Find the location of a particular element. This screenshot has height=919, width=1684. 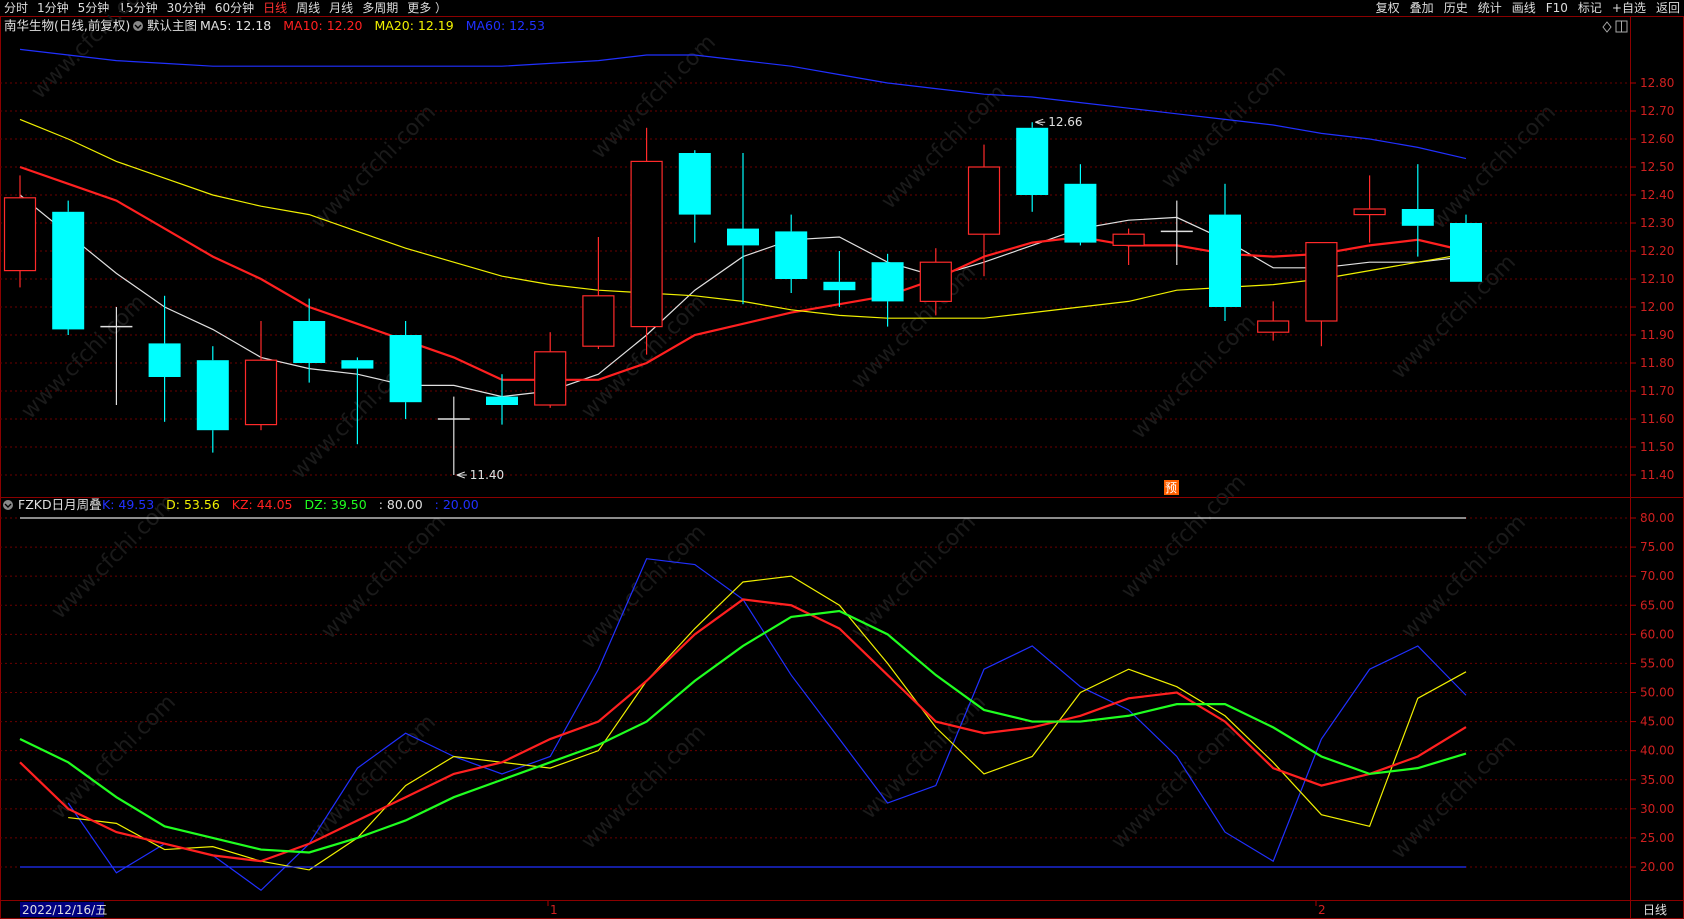

legend-item-1: D: 53.56 is located at coordinates (193, 504).